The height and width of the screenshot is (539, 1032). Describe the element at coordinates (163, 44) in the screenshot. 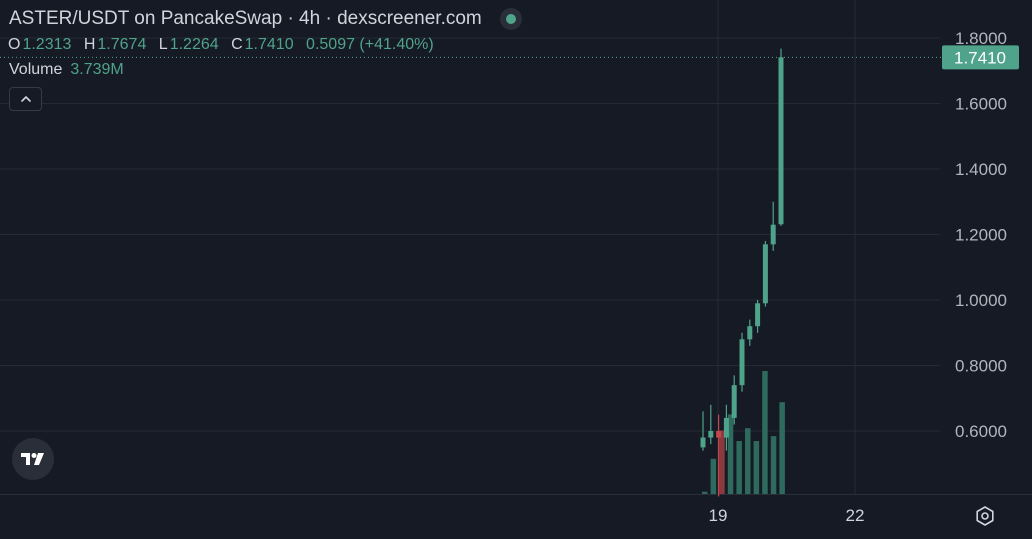

I see `low-label: L` at that location.